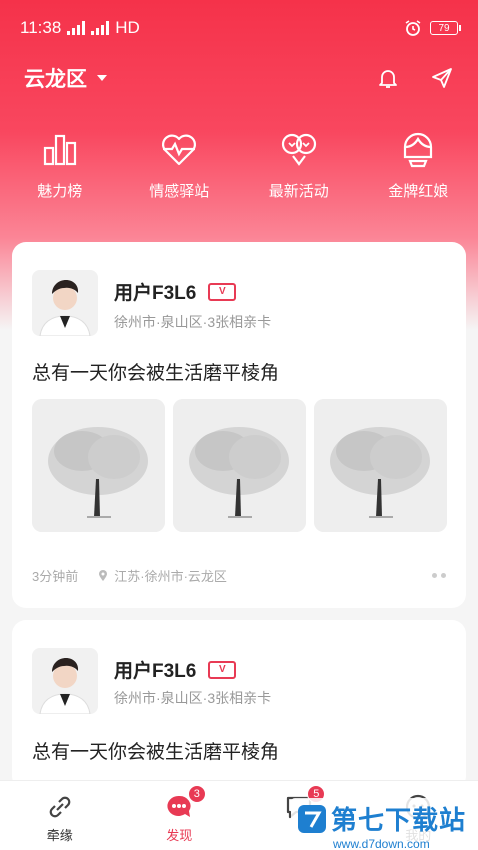  Describe the element at coordinates (413, 28) in the screenshot. I see `alarm-icon` at that location.